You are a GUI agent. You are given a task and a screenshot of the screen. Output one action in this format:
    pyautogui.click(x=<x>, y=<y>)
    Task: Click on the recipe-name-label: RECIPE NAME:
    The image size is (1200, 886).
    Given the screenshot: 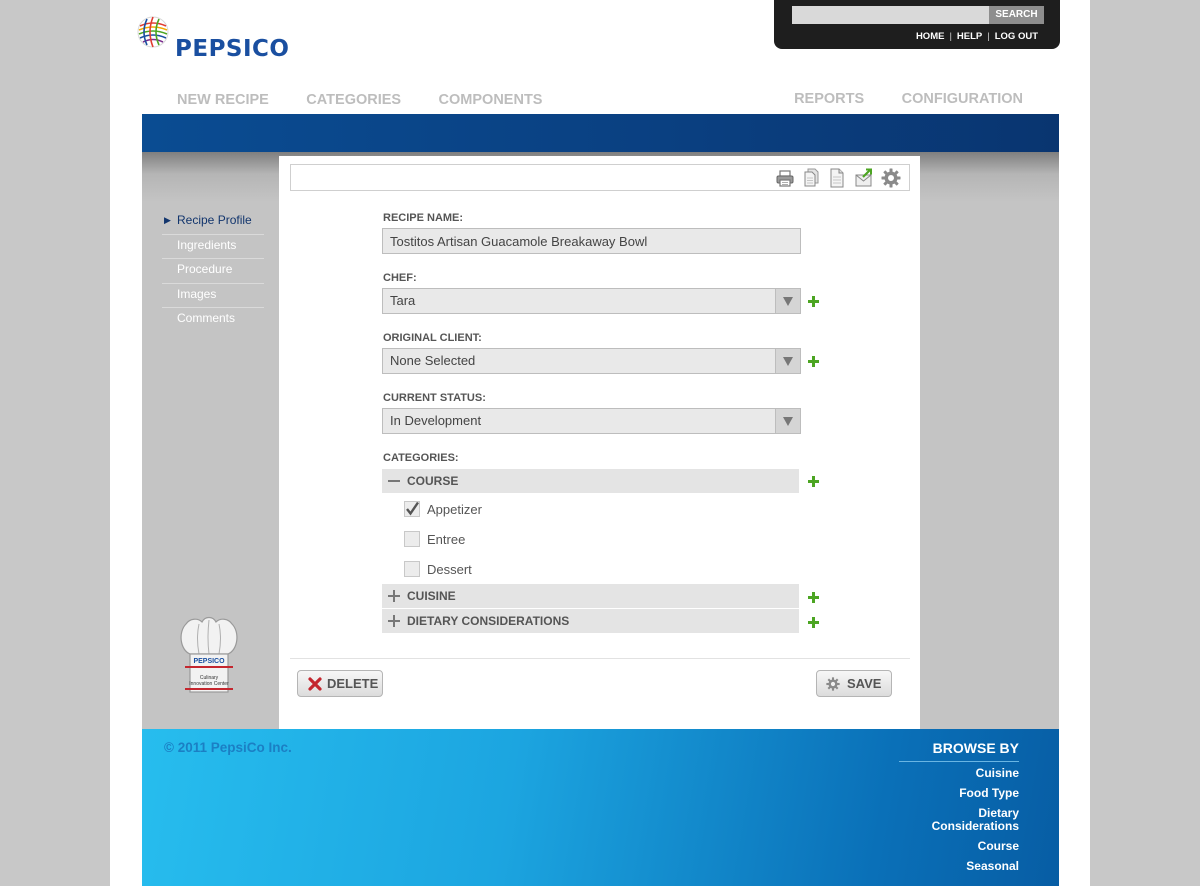 What is the action you would take?
    pyautogui.click(x=423, y=218)
    